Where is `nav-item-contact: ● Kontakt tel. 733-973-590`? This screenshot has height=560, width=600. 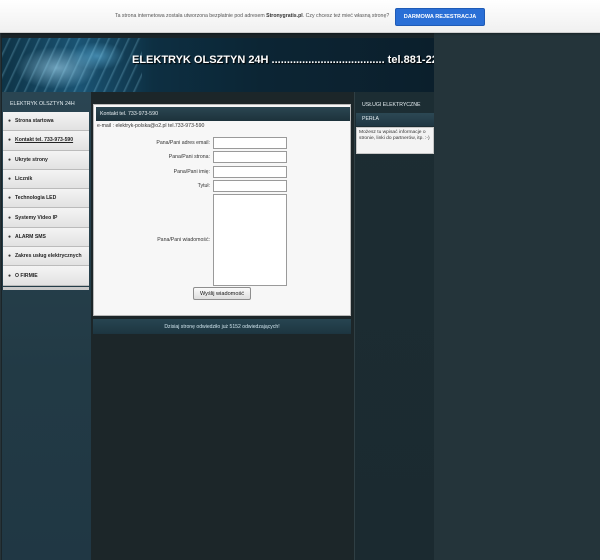 nav-item-contact: ● Kontakt tel. 733-973-590 is located at coordinates (46, 141).